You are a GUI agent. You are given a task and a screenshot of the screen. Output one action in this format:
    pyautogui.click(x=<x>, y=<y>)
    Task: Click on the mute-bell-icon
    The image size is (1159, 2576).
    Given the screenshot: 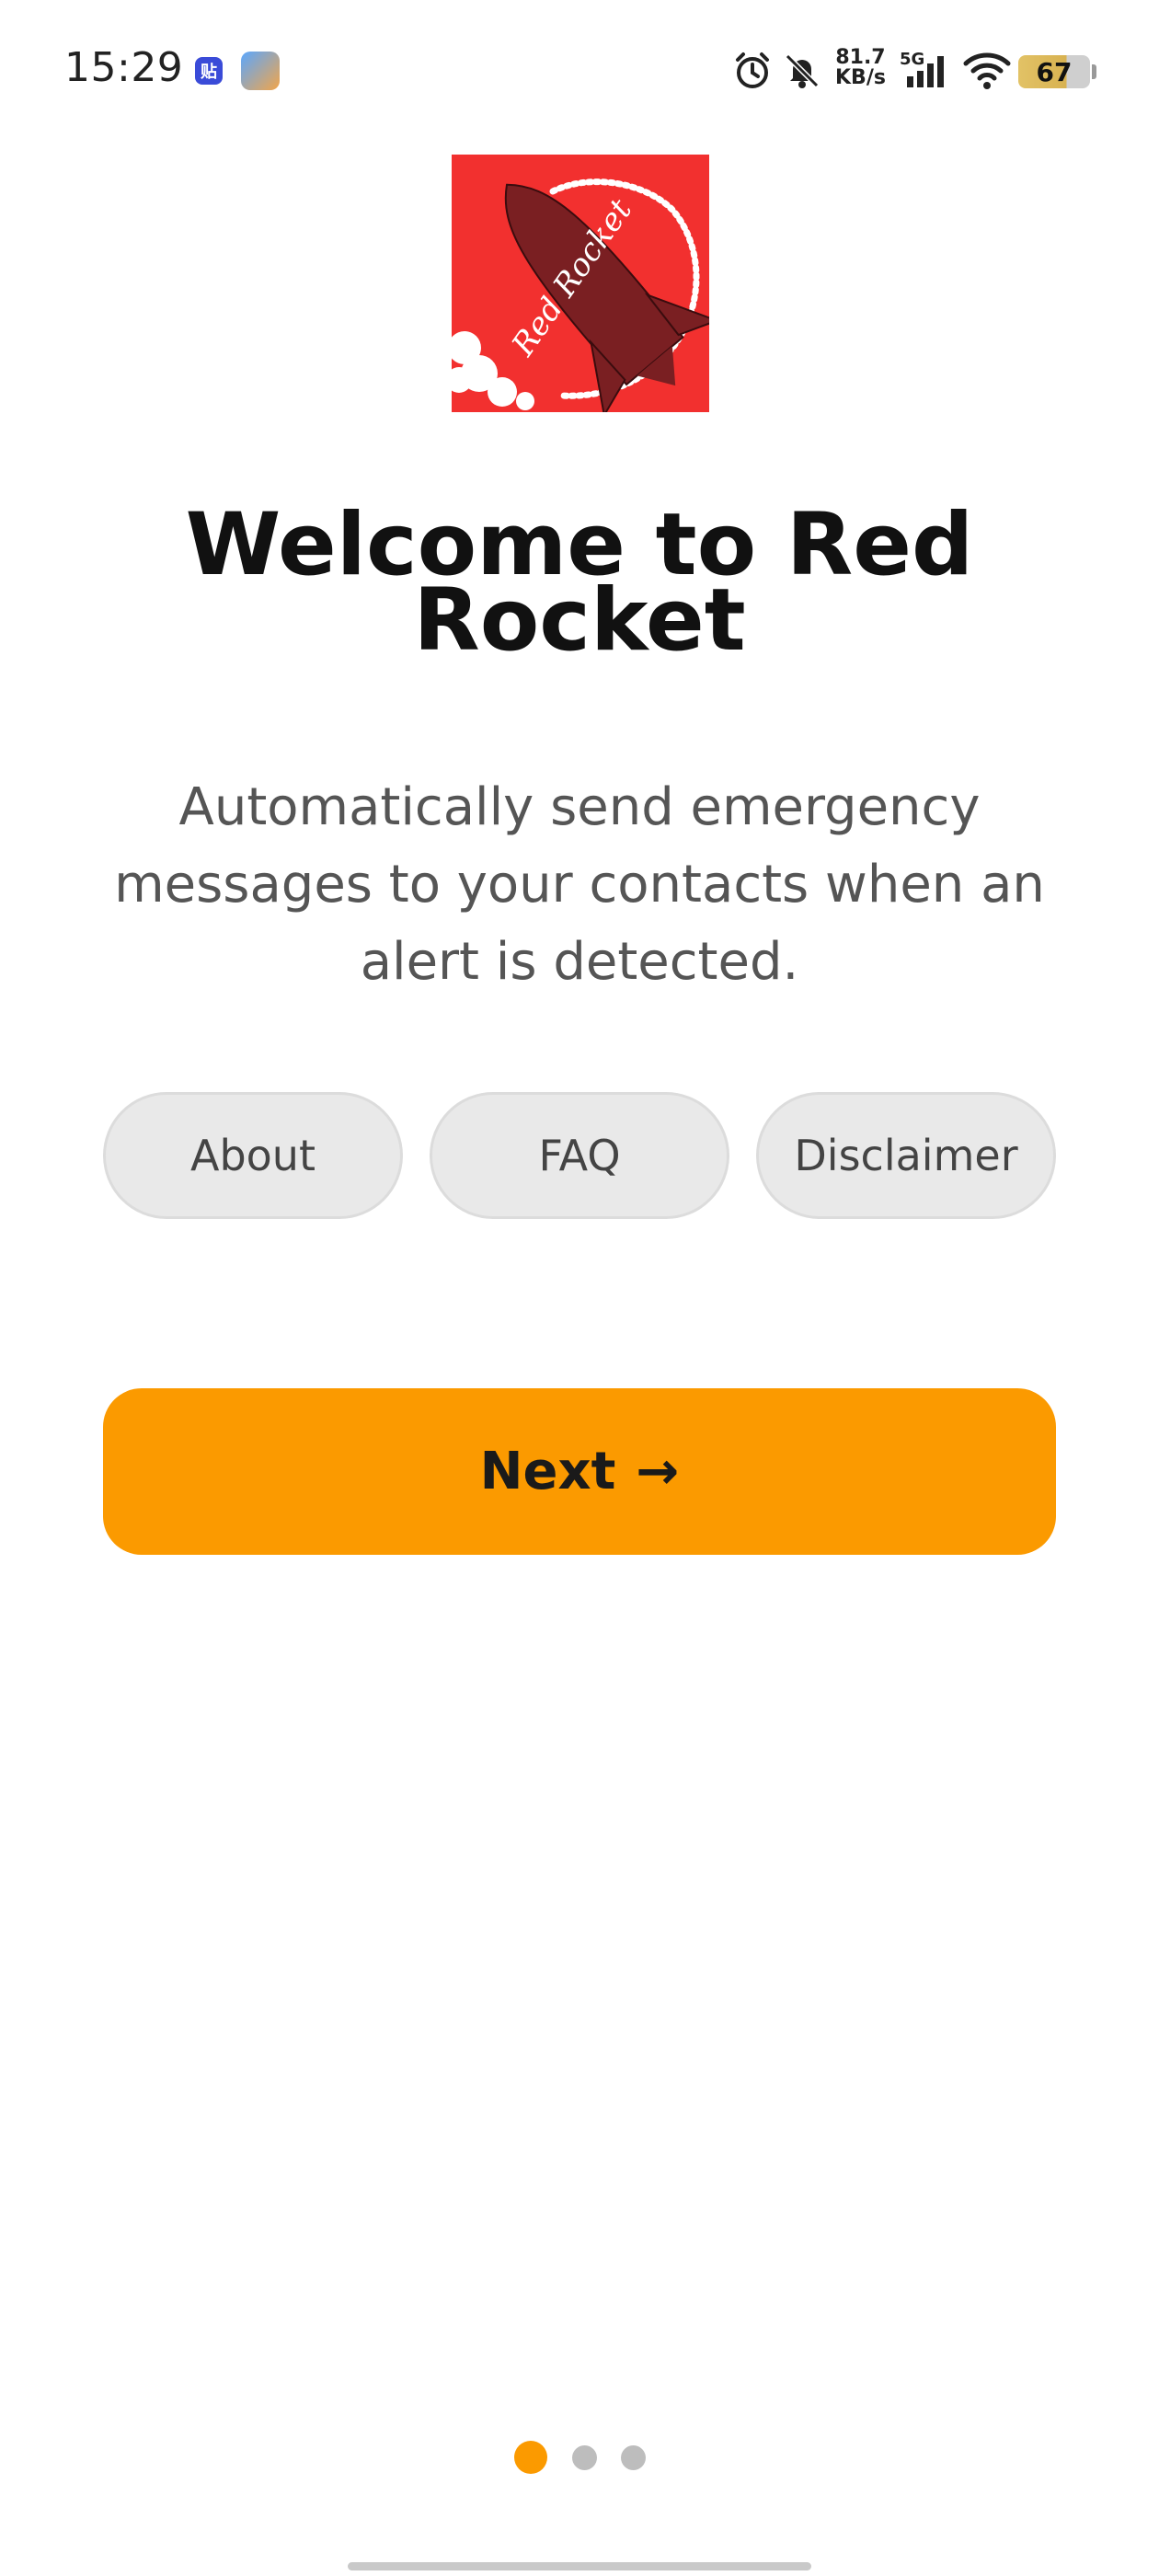 What is the action you would take?
    pyautogui.click(x=802, y=71)
    